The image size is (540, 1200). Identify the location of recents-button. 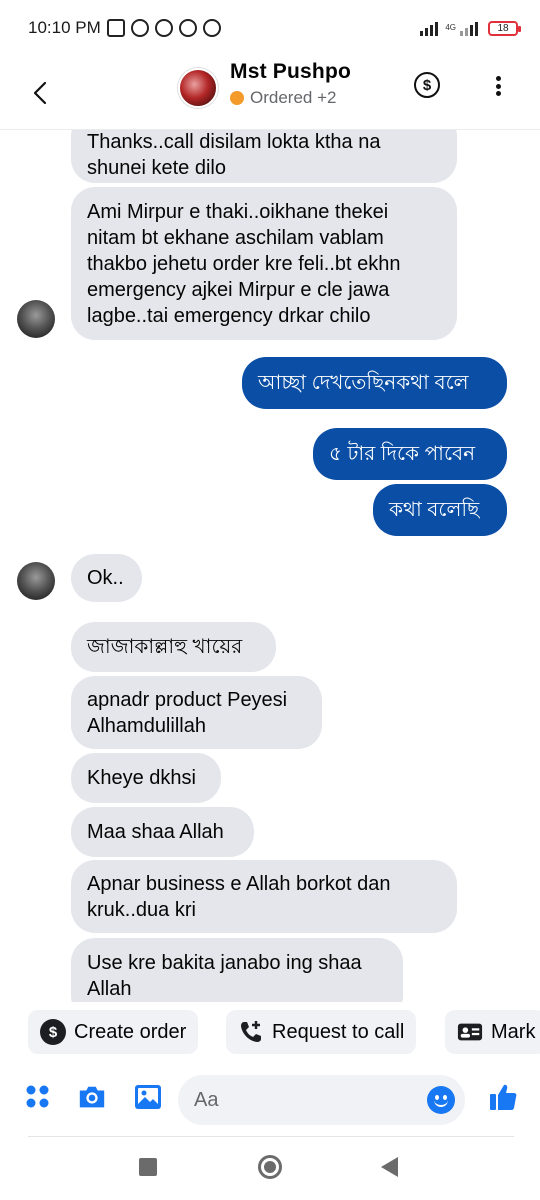
(148, 1167).